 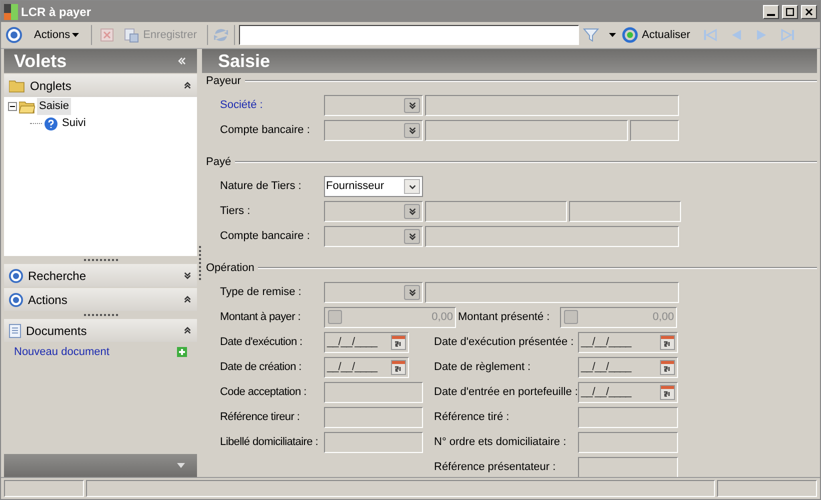 What do you see at coordinates (11, 12) in the screenshot?
I see `app-logo-icon` at bounding box center [11, 12].